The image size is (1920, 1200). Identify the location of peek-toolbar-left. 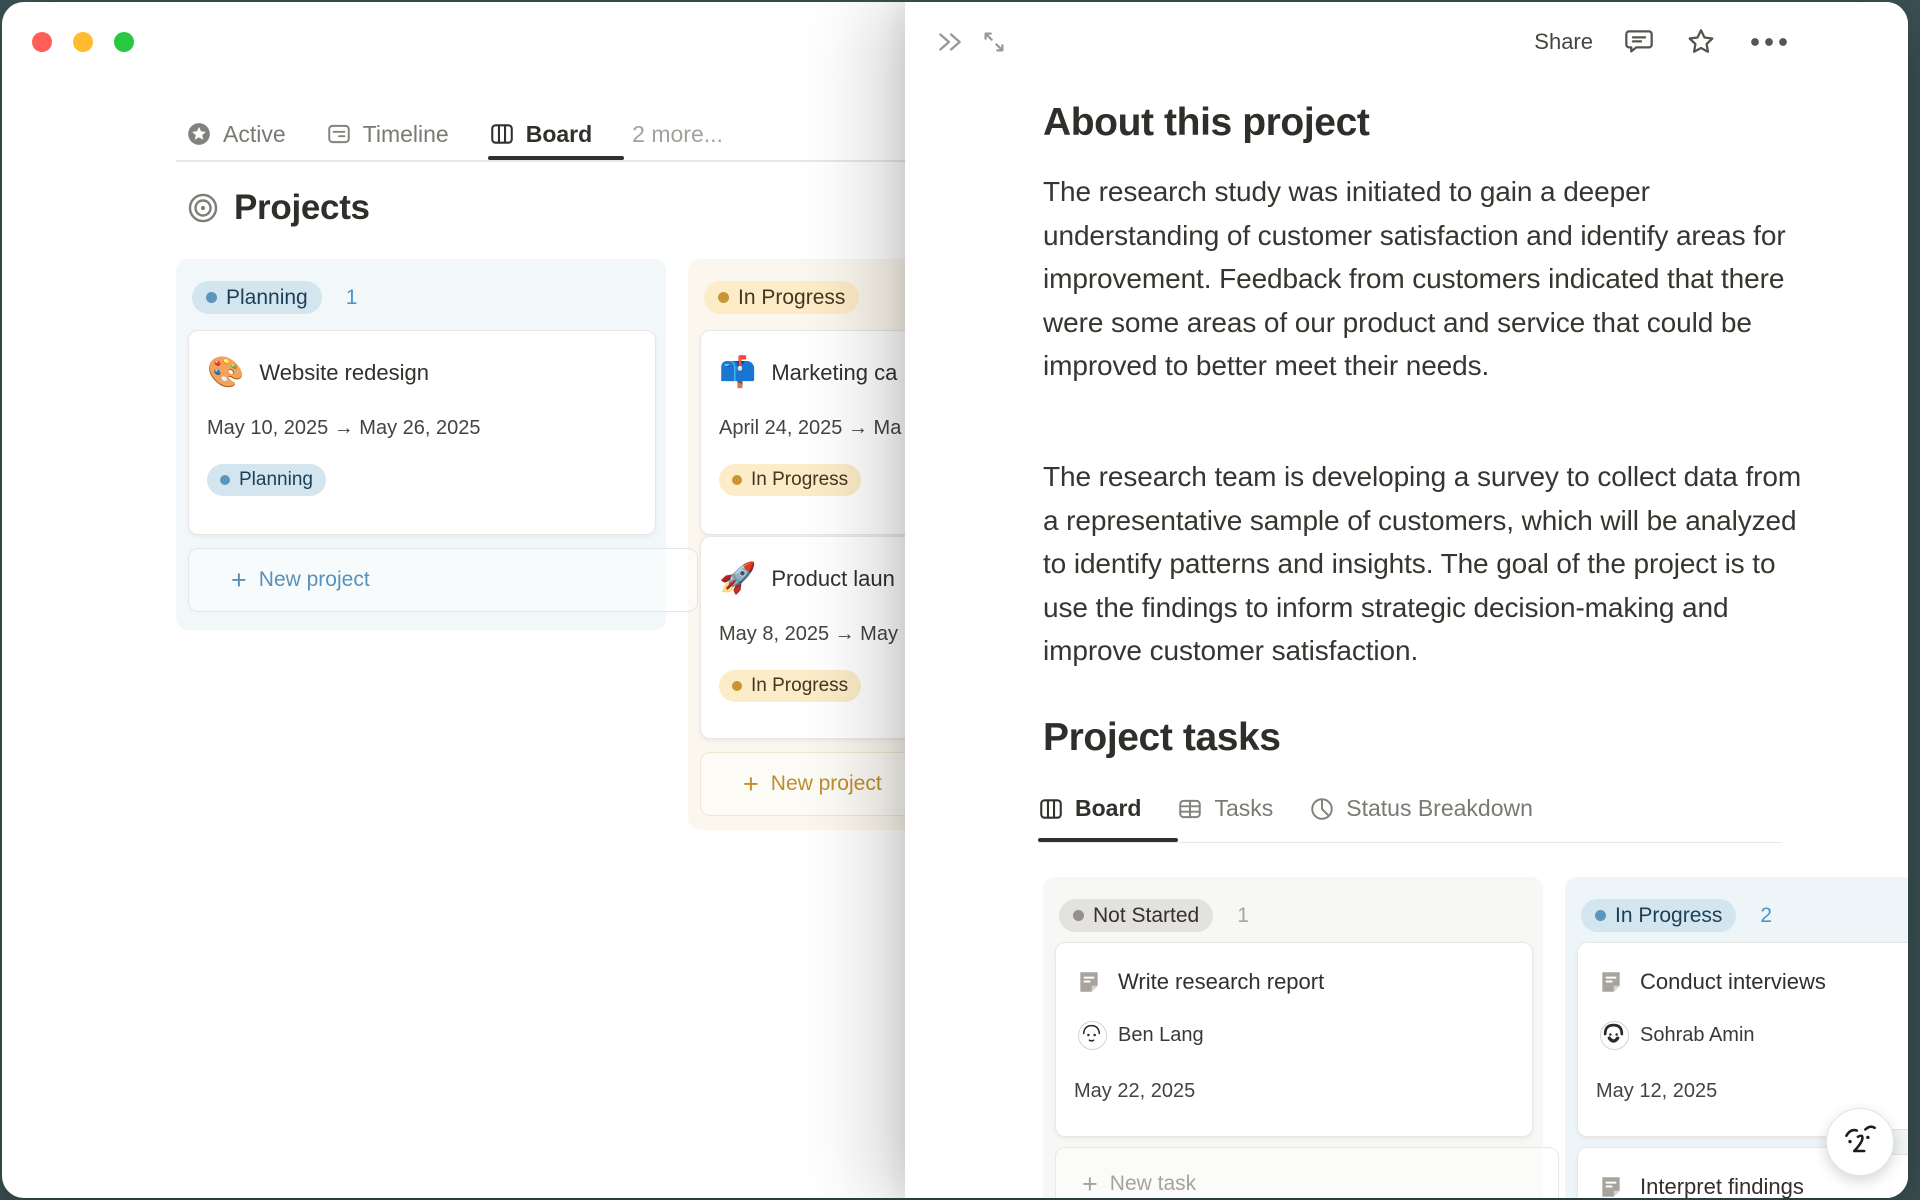
(972, 42).